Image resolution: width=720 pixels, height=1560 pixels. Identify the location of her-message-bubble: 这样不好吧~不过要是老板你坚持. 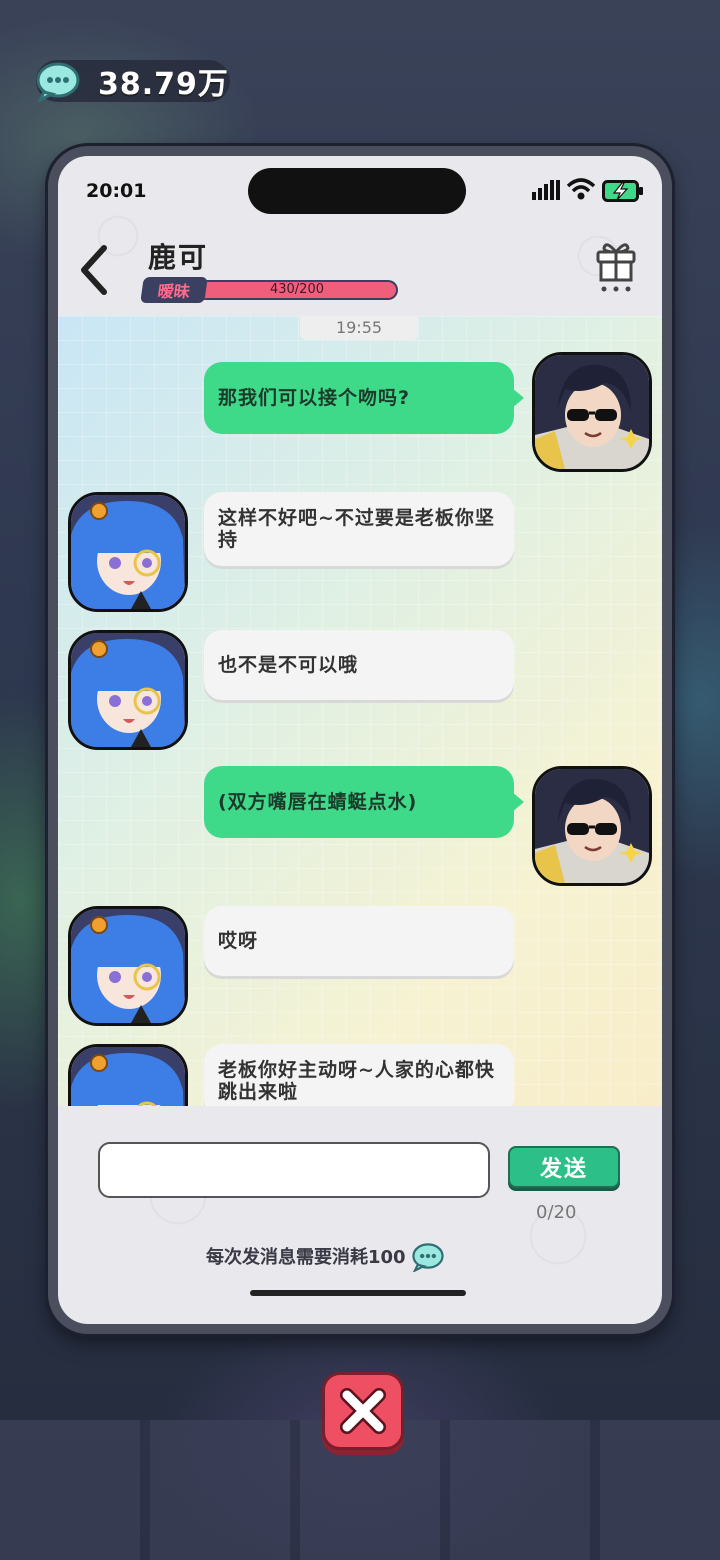
(359, 529).